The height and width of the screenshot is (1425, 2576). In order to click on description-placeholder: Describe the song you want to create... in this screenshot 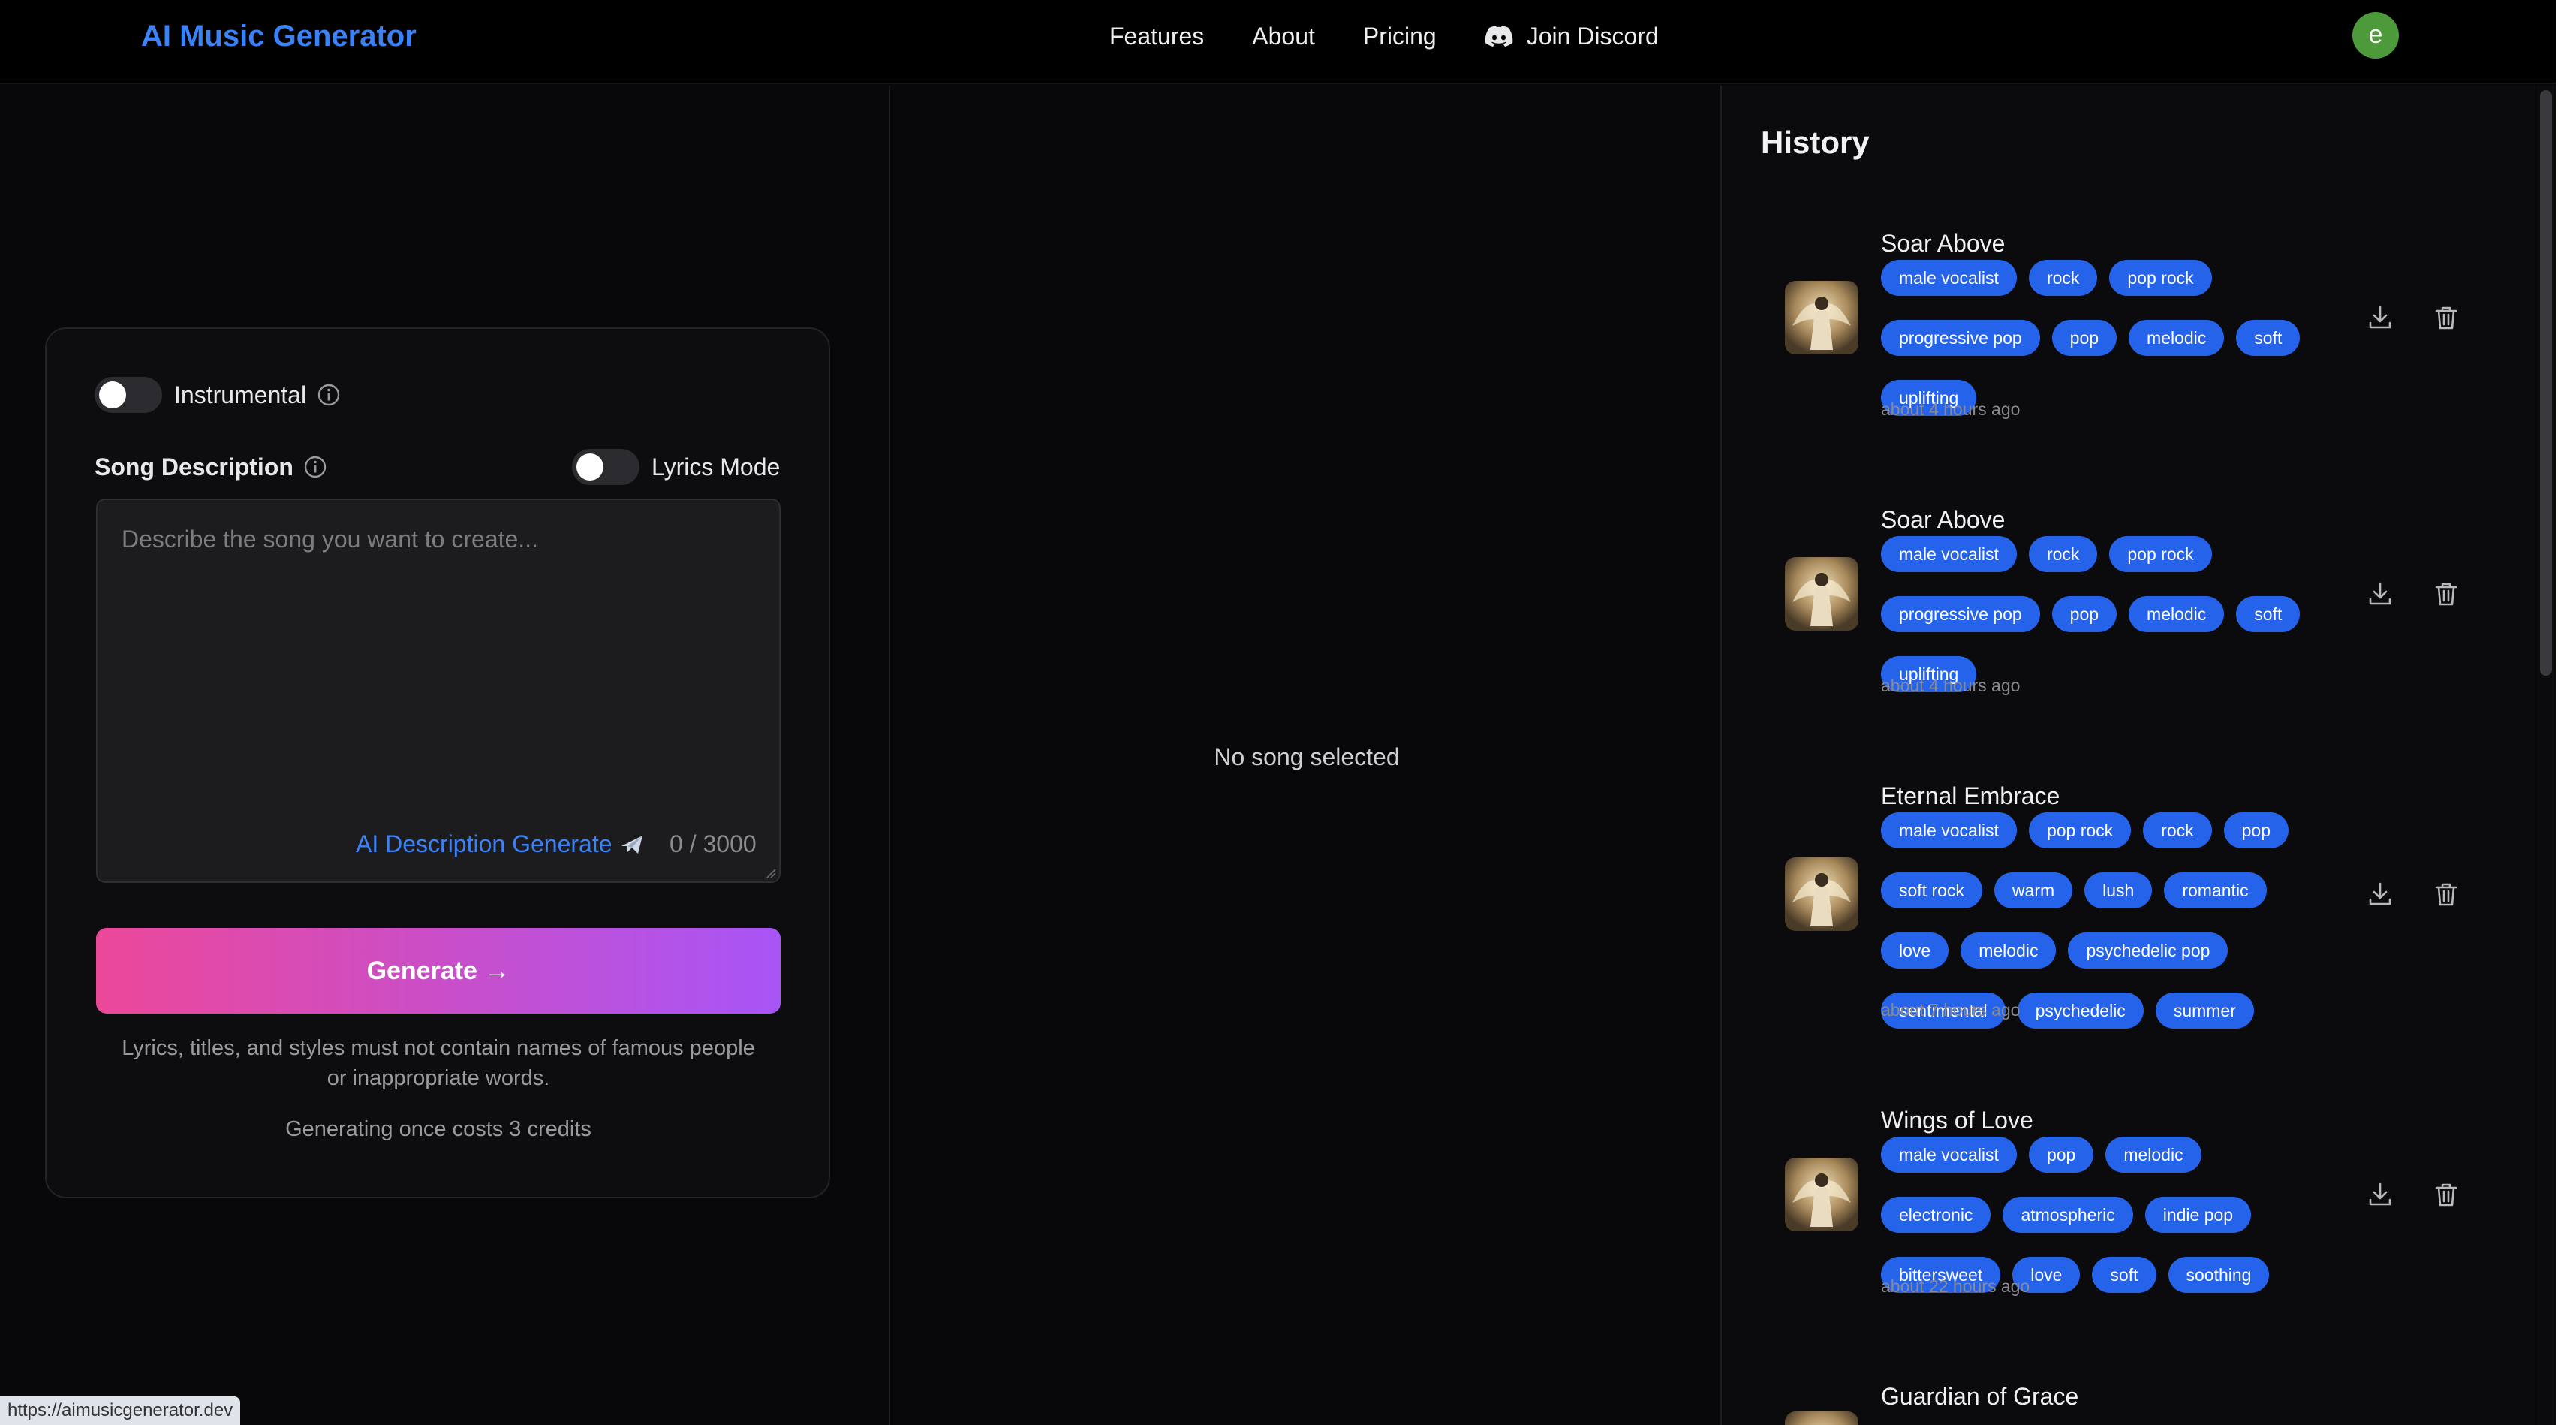, I will do `click(330, 539)`.